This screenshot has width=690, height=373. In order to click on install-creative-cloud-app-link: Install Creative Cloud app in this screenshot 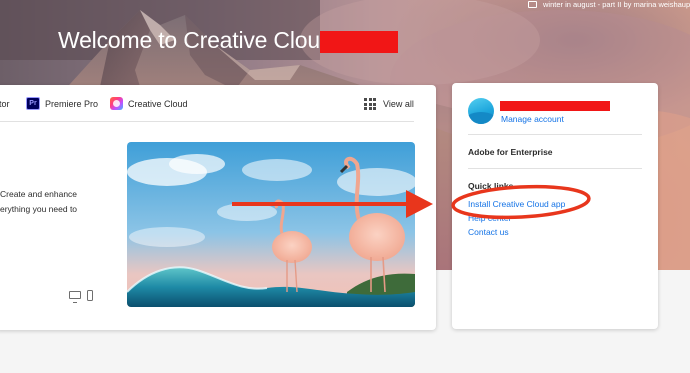, I will do `click(516, 204)`.